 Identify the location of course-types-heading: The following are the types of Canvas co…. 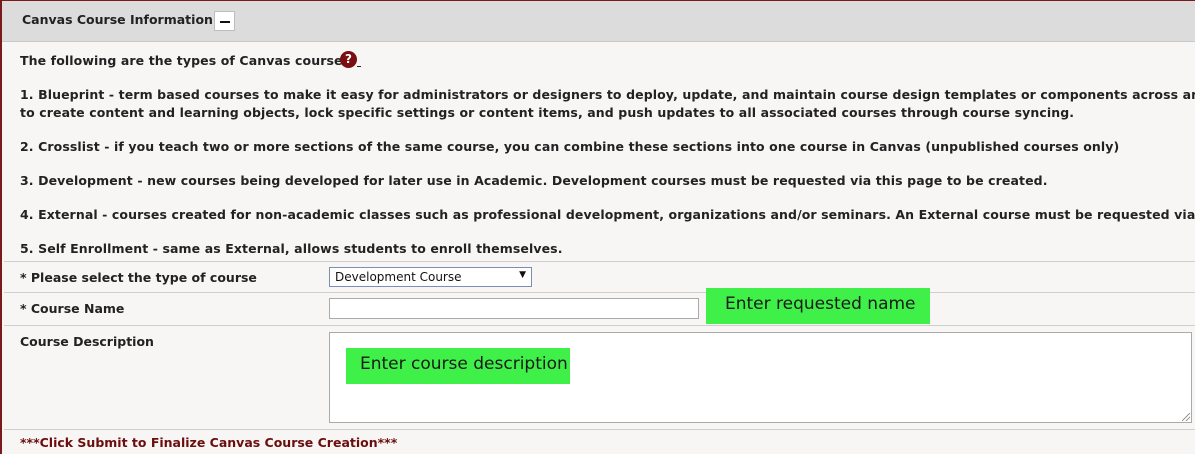
(188, 60).